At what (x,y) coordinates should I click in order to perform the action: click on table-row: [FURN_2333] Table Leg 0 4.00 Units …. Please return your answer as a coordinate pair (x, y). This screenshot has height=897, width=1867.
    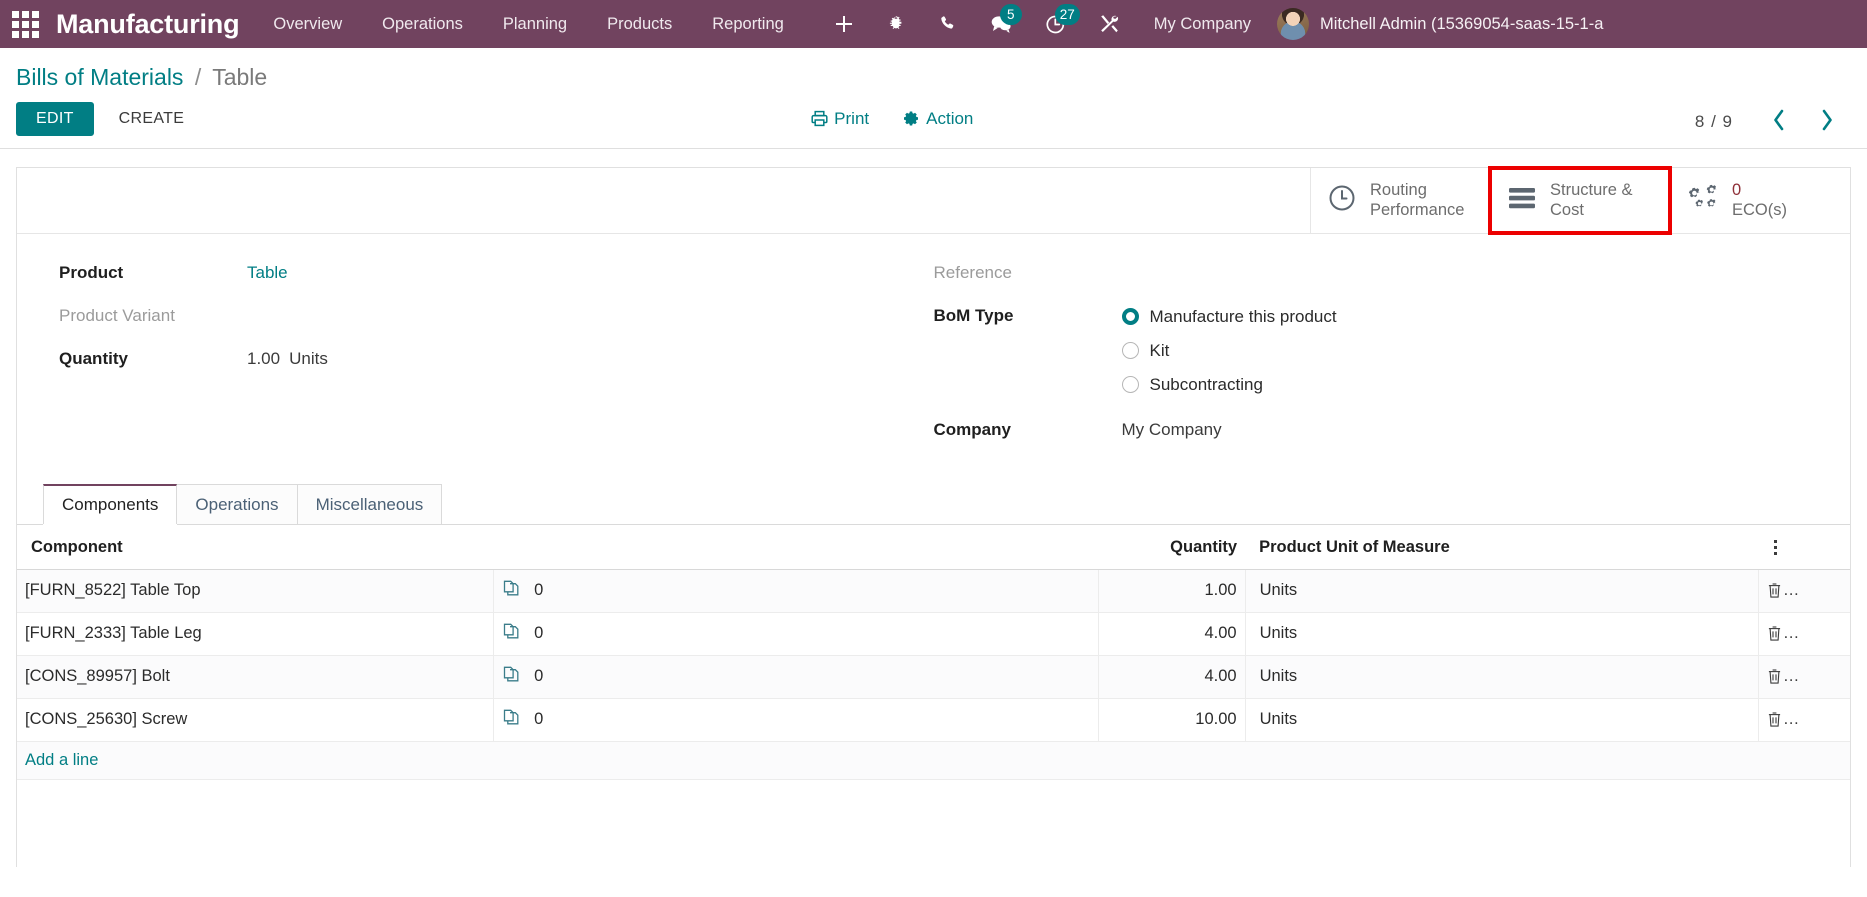
    Looking at the image, I should click on (933, 634).